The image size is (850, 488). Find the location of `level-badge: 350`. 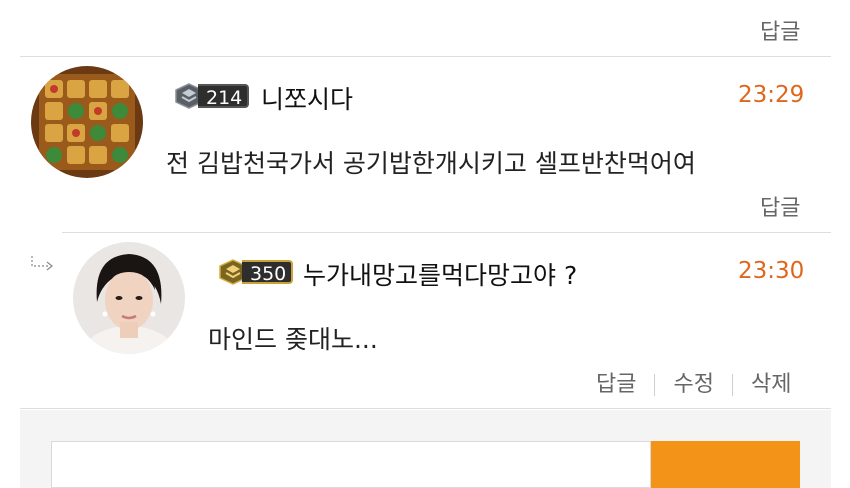

level-badge: 350 is located at coordinates (256, 272).